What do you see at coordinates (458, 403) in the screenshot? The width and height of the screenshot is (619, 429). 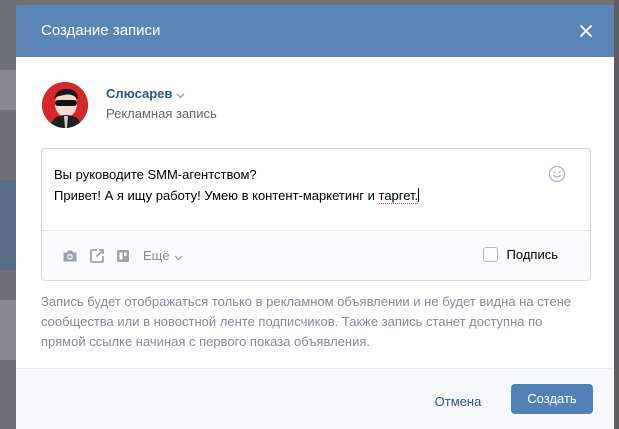 I see `cancel-button: Отмена` at bounding box center [458, 403].